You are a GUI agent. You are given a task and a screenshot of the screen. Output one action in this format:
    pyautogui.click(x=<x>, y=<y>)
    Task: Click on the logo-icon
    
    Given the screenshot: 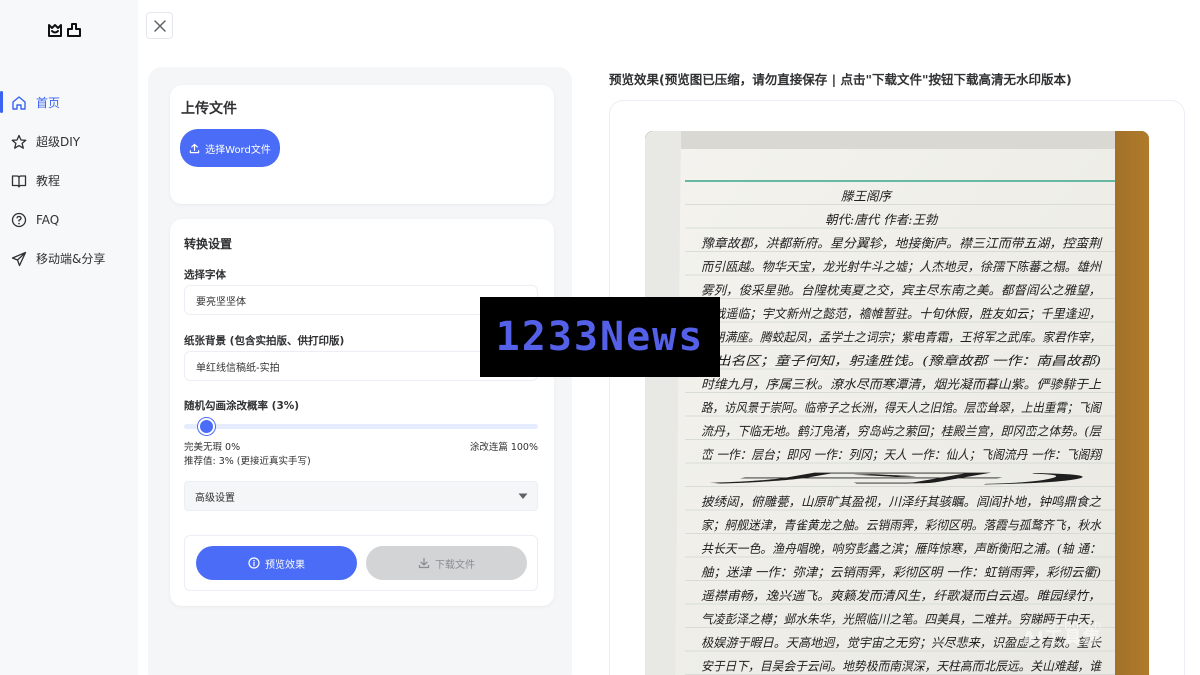 What is the action you would take?
    pyautogui.click(x=64, y=30)
    